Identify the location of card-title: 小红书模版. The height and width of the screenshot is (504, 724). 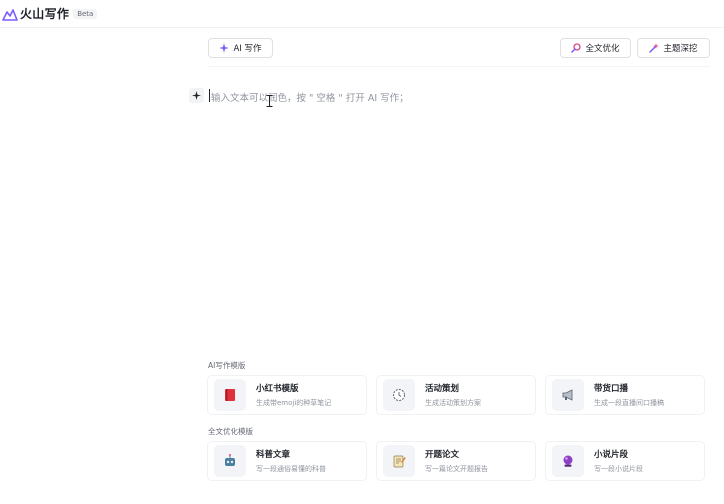
(277, 389).